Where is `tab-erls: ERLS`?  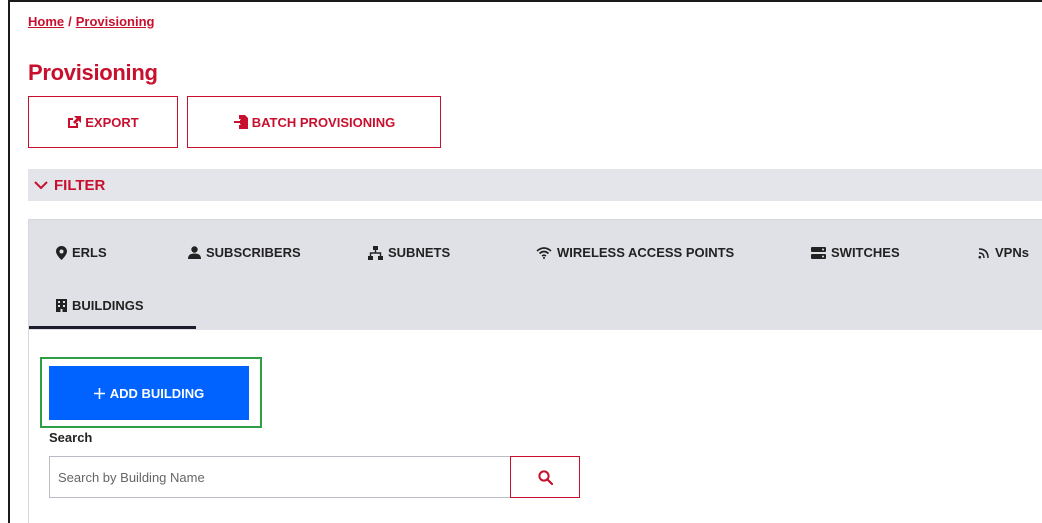
tab-erls: ERLS is located at coordinates (81, 252).